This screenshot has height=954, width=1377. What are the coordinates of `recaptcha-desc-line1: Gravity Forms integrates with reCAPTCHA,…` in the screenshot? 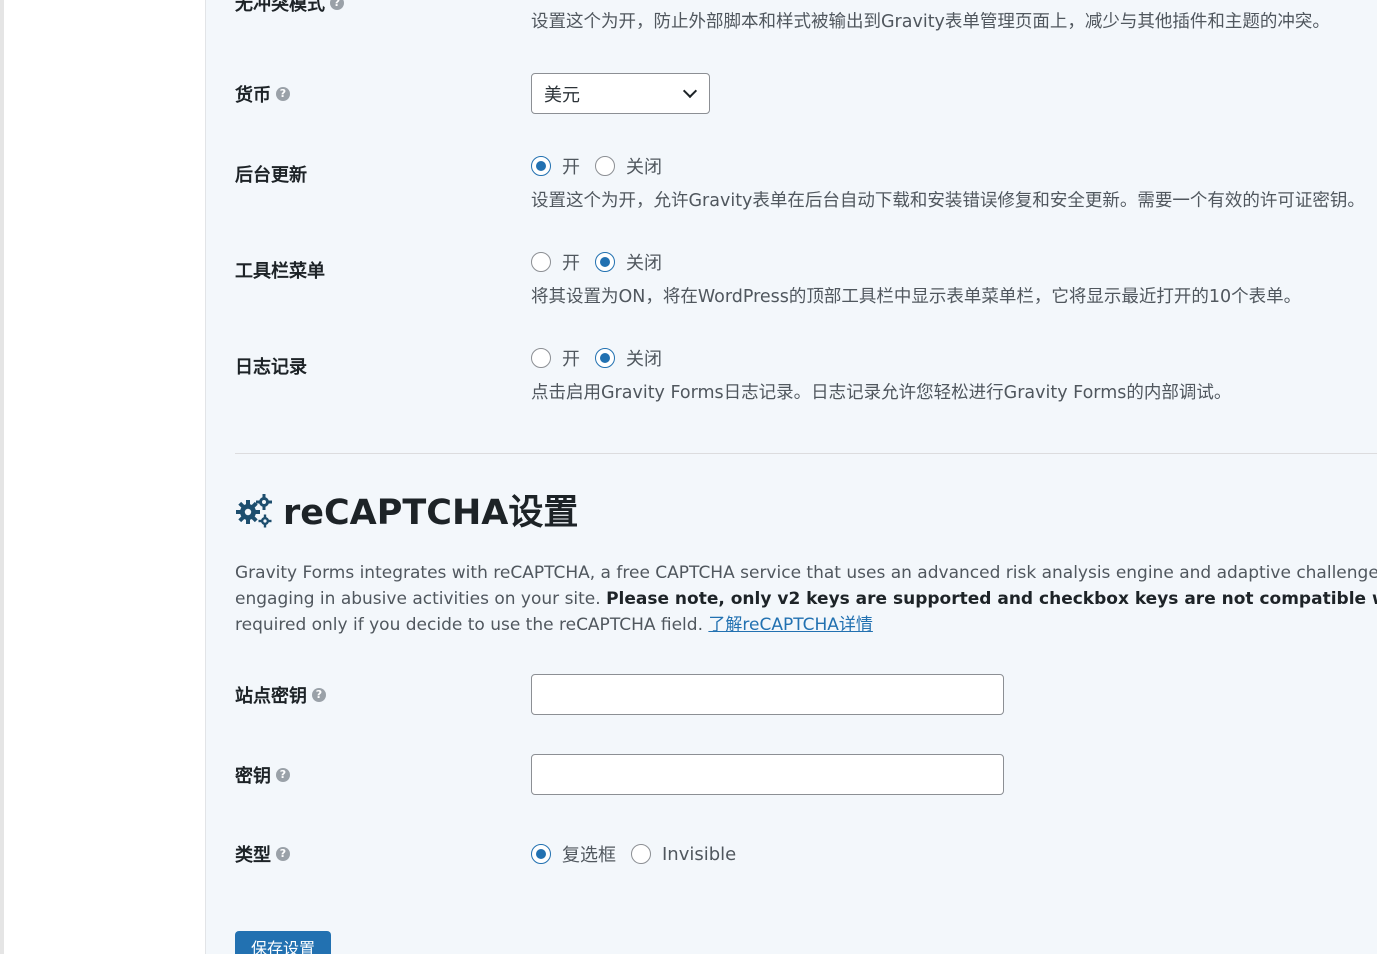 It's located at (806, 573).